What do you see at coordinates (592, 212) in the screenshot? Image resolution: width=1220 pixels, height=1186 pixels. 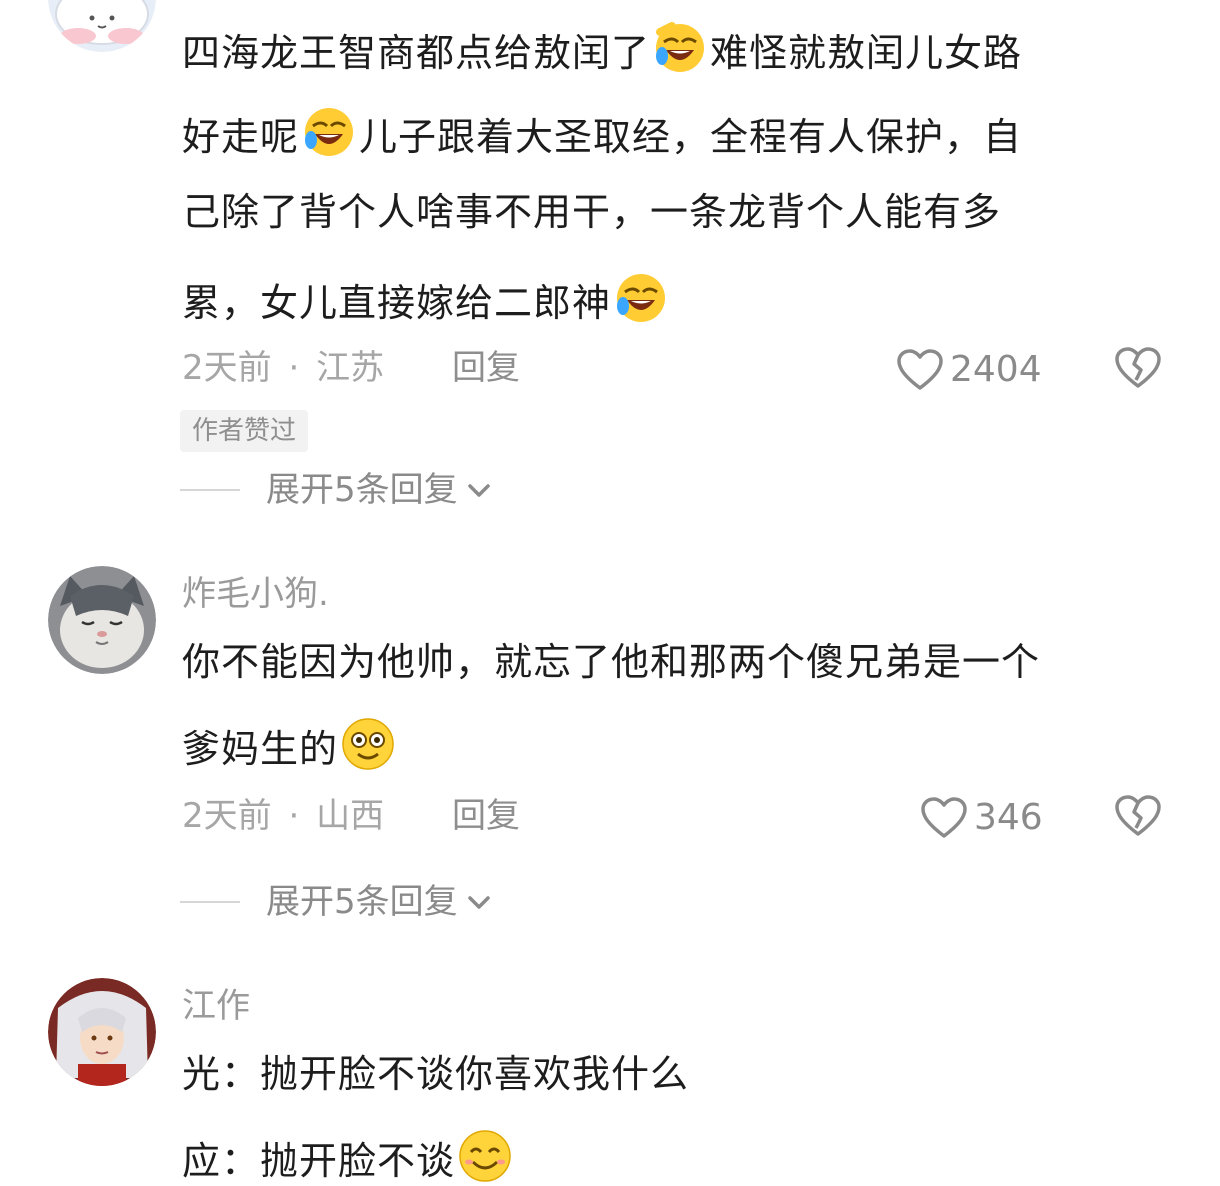 I see `comment-text-line: 己除了背个人啥事不用干，一条龙背个人能有多` at bounding box center [592, 212].